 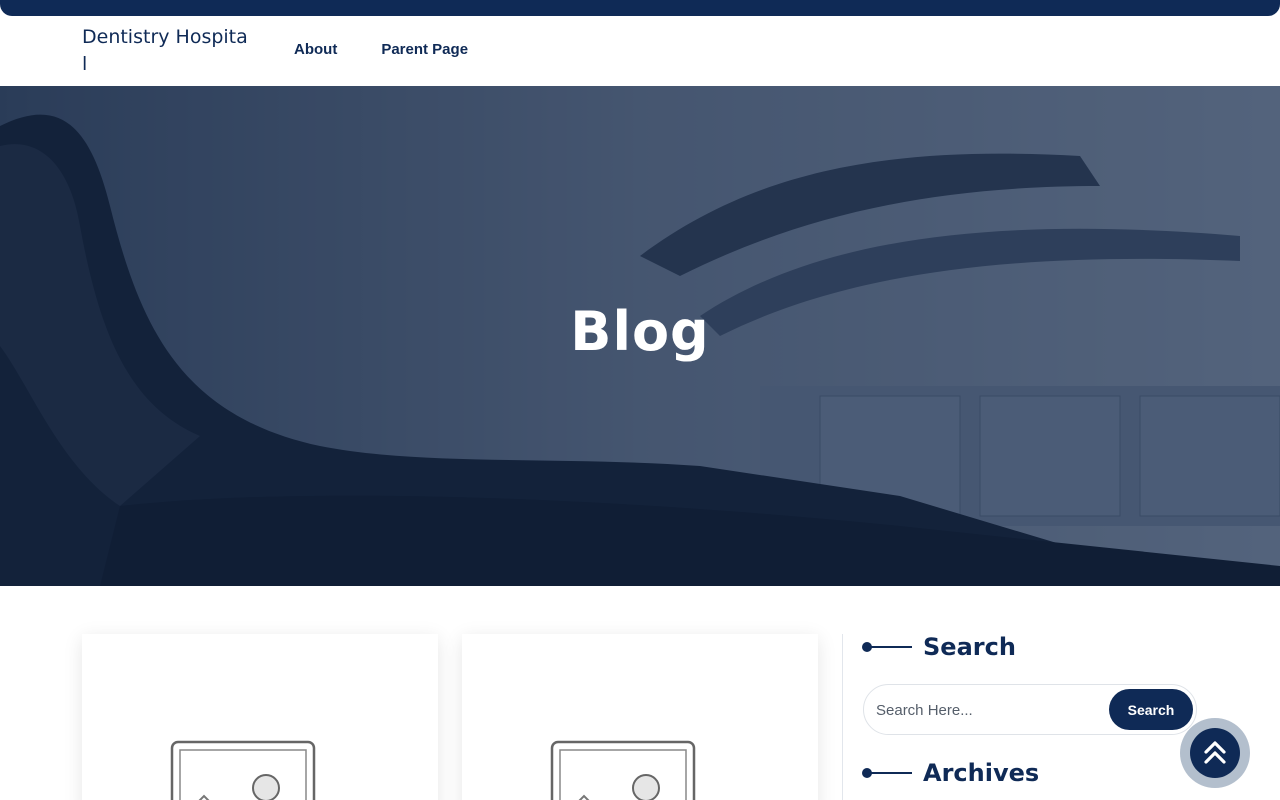 What do you see at coordinates (640, 51) in the screenshot?
I see `site-header: Dentistry Hospital About Parent Page` at bounding box center [640, 51].